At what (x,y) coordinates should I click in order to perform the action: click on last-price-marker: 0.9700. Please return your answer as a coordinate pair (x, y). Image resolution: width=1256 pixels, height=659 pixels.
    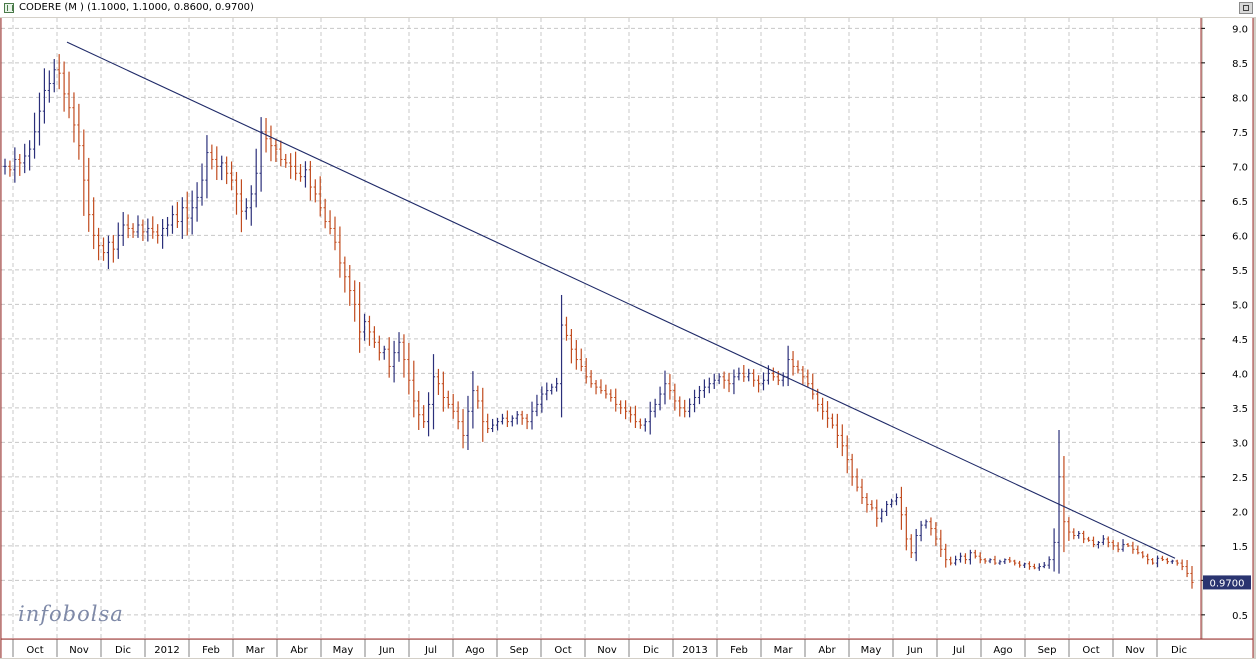
    Looking at the image, I should click on (1227, 582).